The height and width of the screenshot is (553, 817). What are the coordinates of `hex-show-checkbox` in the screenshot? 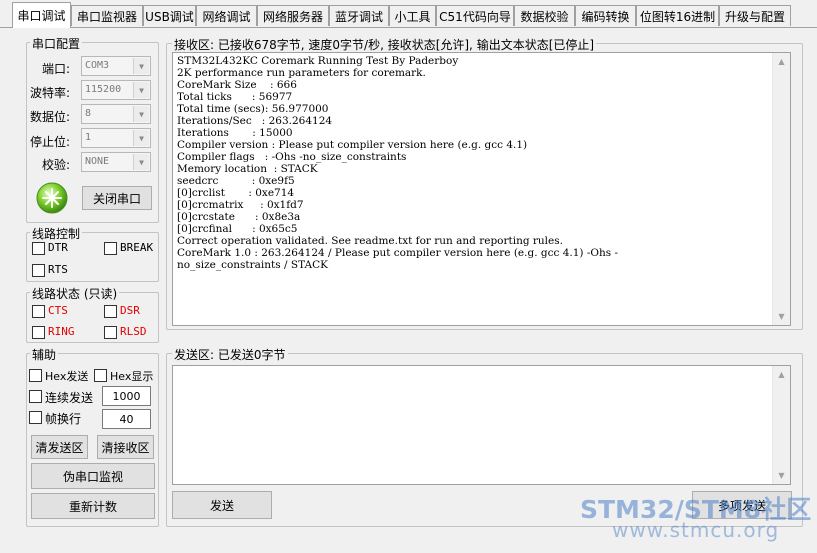 It's located at (100, 375).